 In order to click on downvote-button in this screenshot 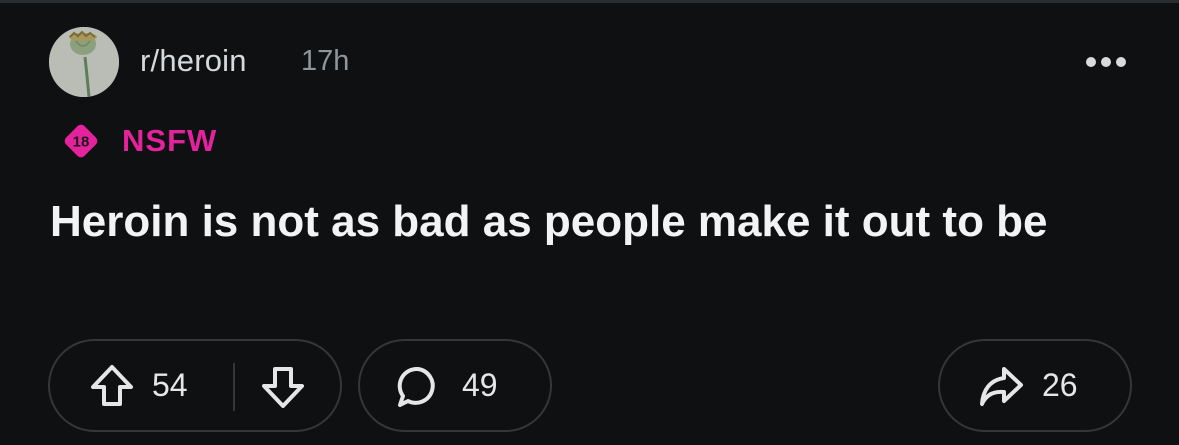, I will do `click(283, 389)`.